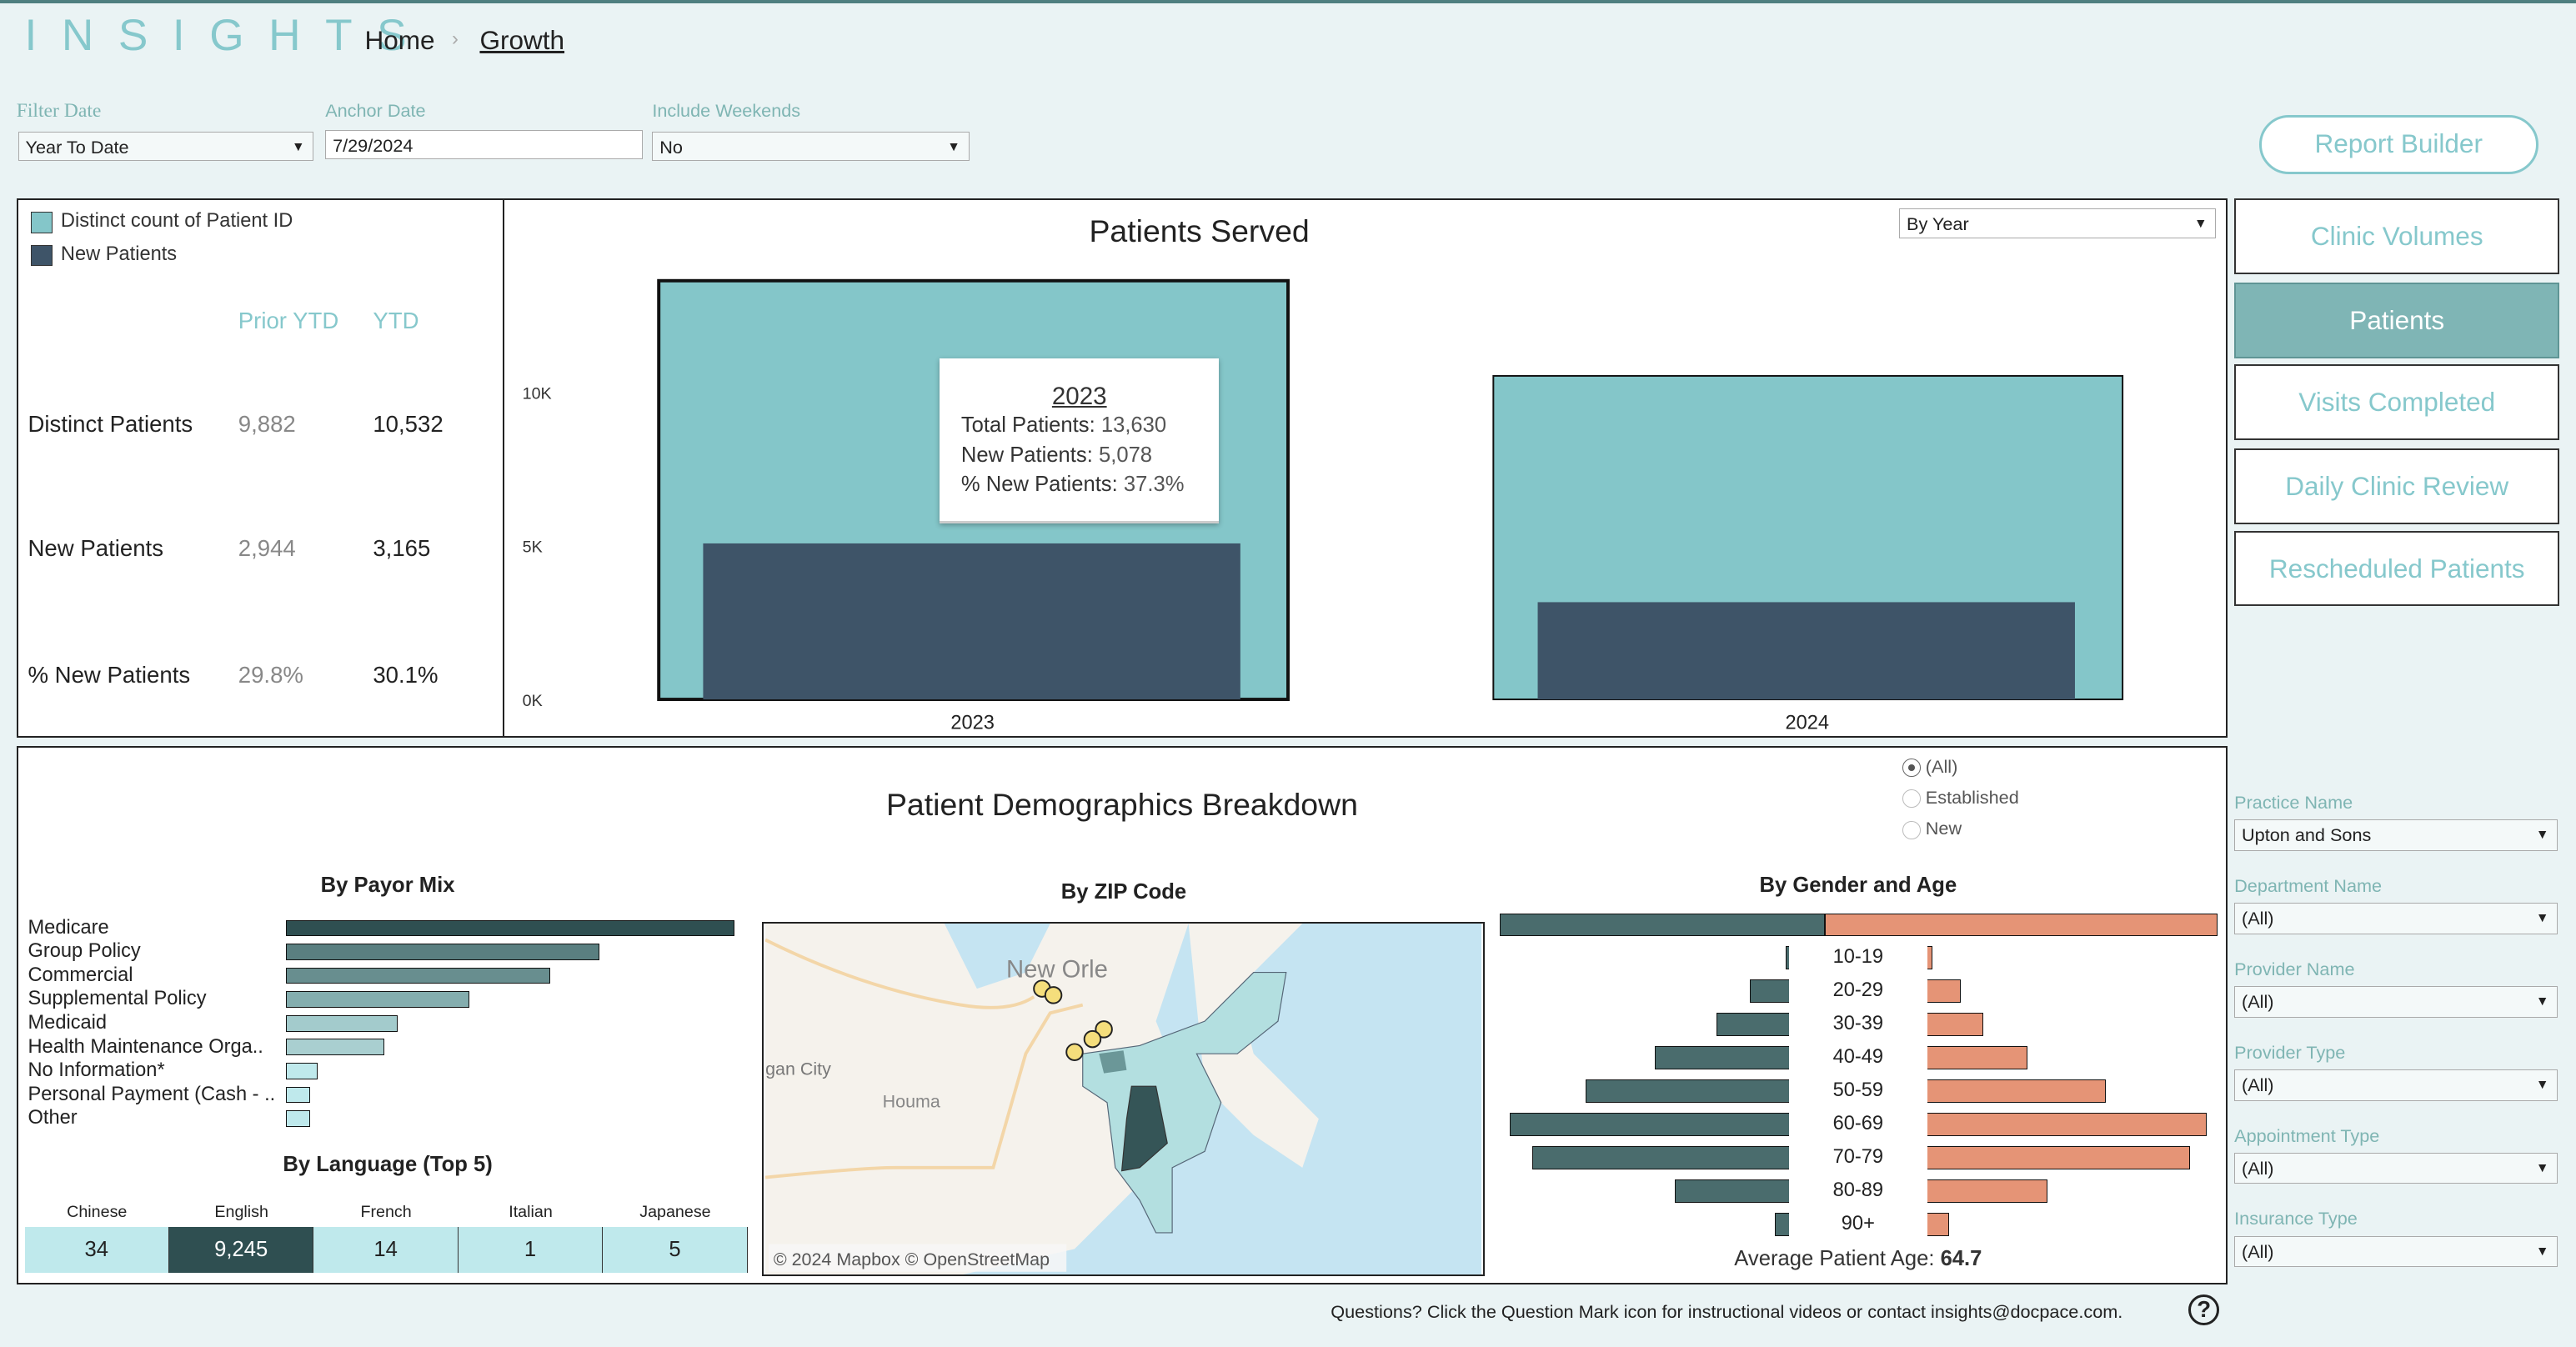  What do you see at coordinates (1941, 766) in the screenshot?
I see `radio-label: (All)` at bounding box center [1941, 766].